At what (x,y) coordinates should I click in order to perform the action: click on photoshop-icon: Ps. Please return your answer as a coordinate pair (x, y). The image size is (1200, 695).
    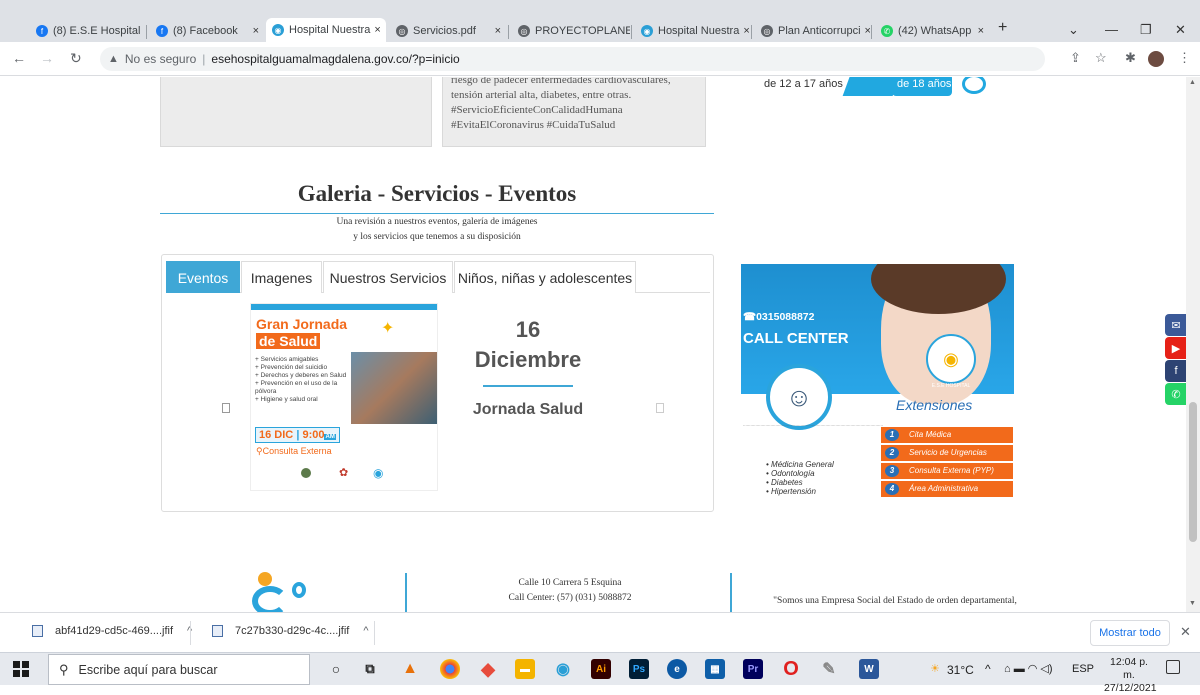
    Looking at the image, I should click on (639, 669).